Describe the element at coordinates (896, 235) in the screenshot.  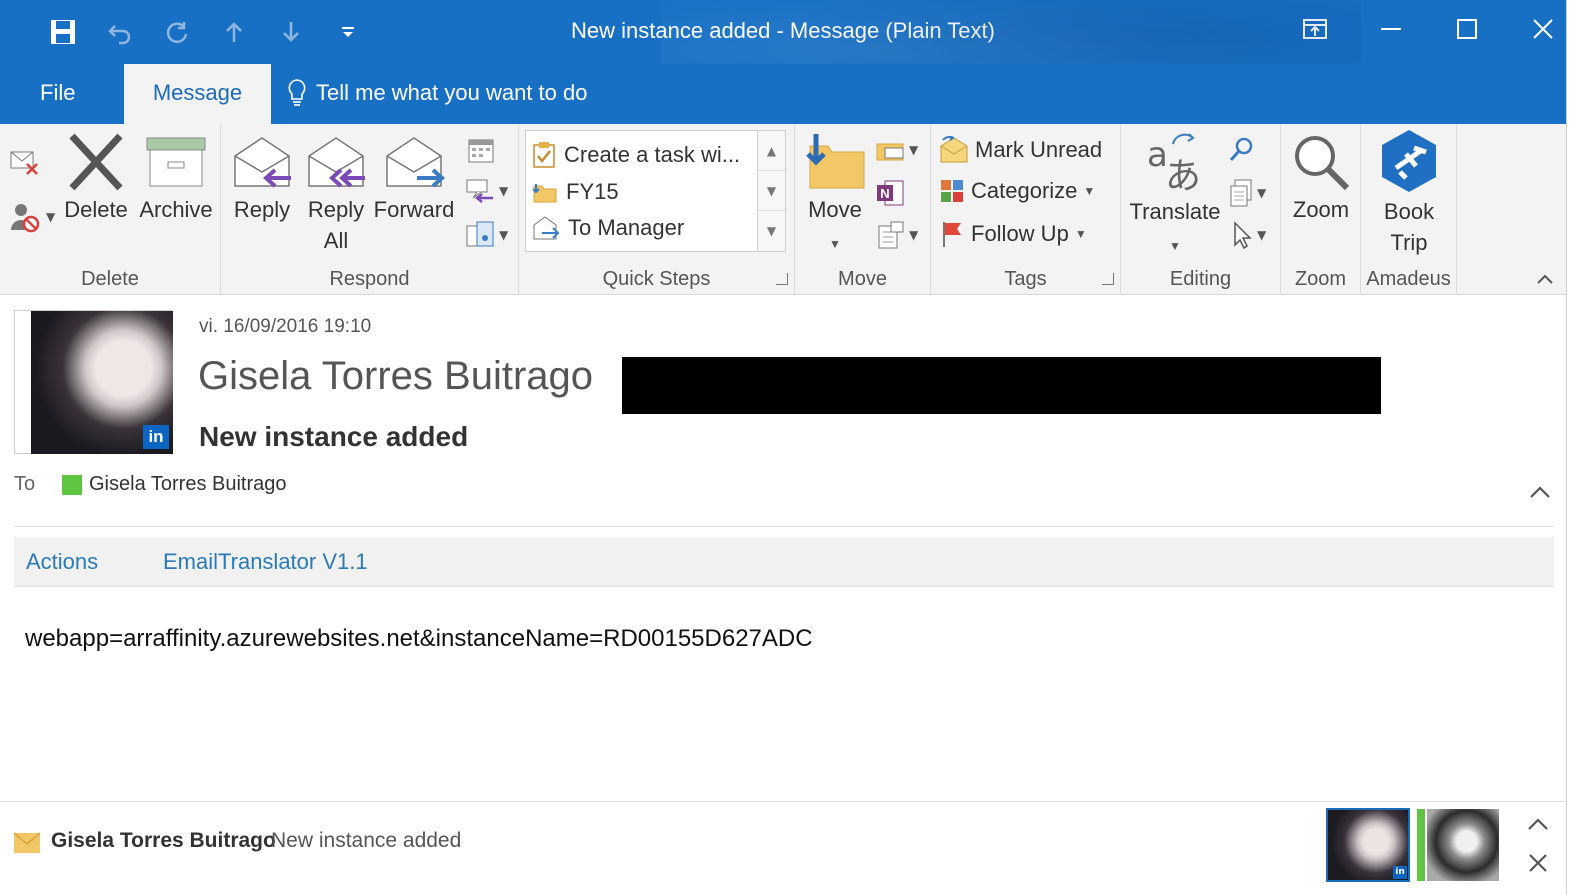
I see `actions-button: ▼` at that location.